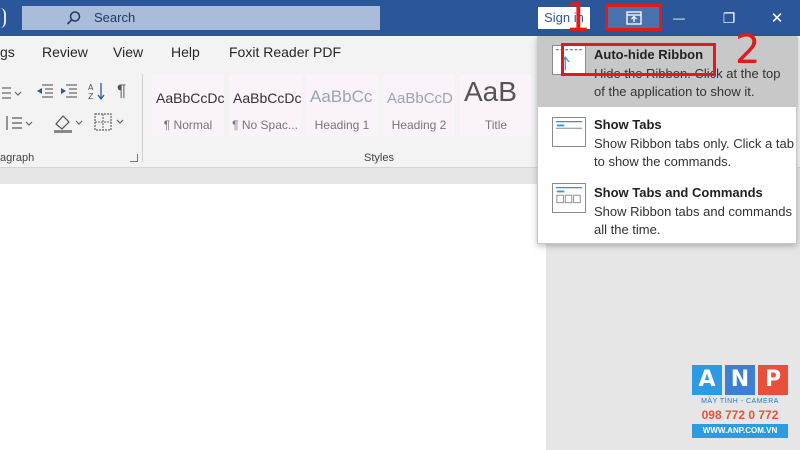 Image resolution: width=800 pixels, height=450 pixels. I want to click on line-spacing-icon, so click(19, 123).